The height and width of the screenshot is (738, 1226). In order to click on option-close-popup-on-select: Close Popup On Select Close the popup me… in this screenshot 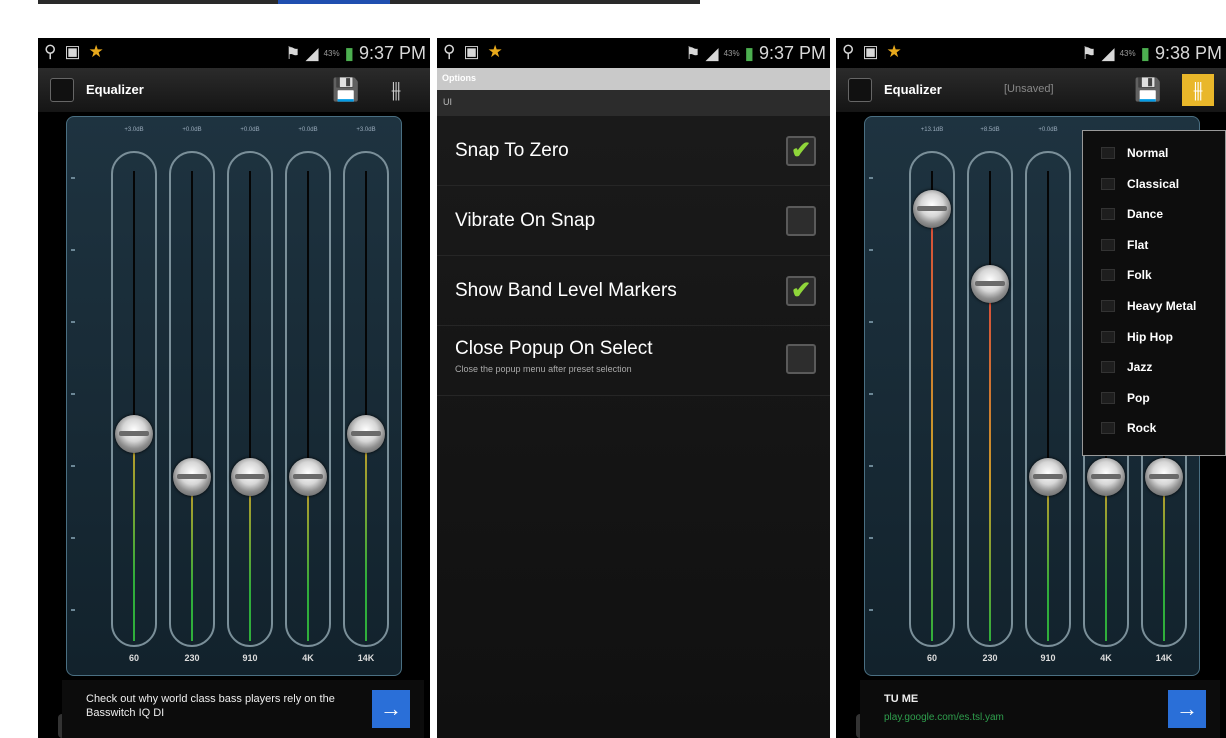, I will do `click(633, 361)`.